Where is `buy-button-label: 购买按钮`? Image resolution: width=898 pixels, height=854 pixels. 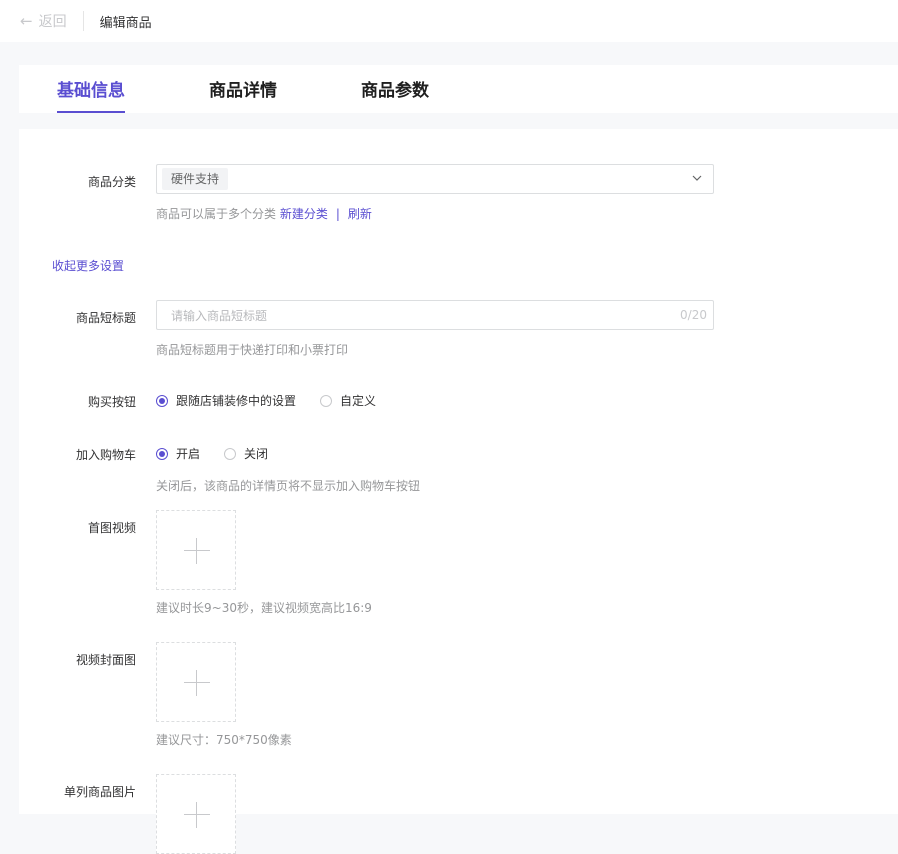 buy-button-label: 购买按钮 is located at coordinates (111, 402).